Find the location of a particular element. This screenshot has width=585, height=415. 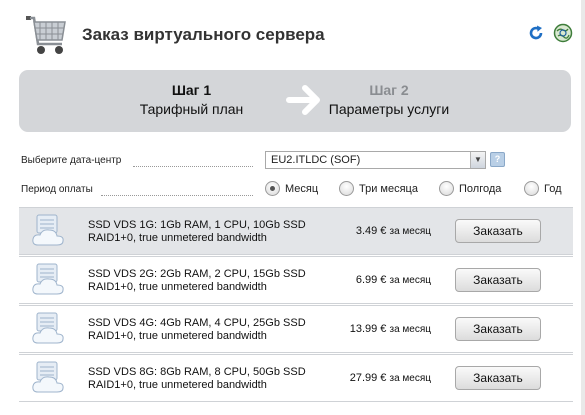

wizard-step-1: Шаг 1 Тарифный план is located at coordinates (191, 100).